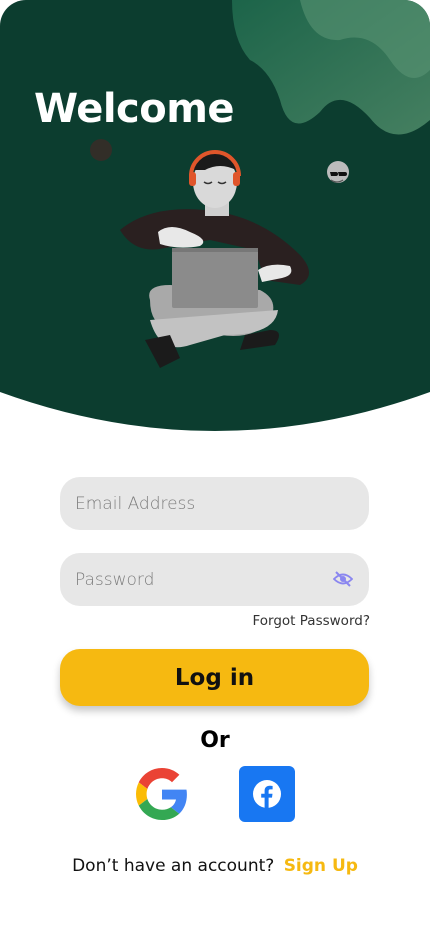 The height and width of the screenshot is (932, 430). I want to click on facebook-login-button, so click(267, 794).